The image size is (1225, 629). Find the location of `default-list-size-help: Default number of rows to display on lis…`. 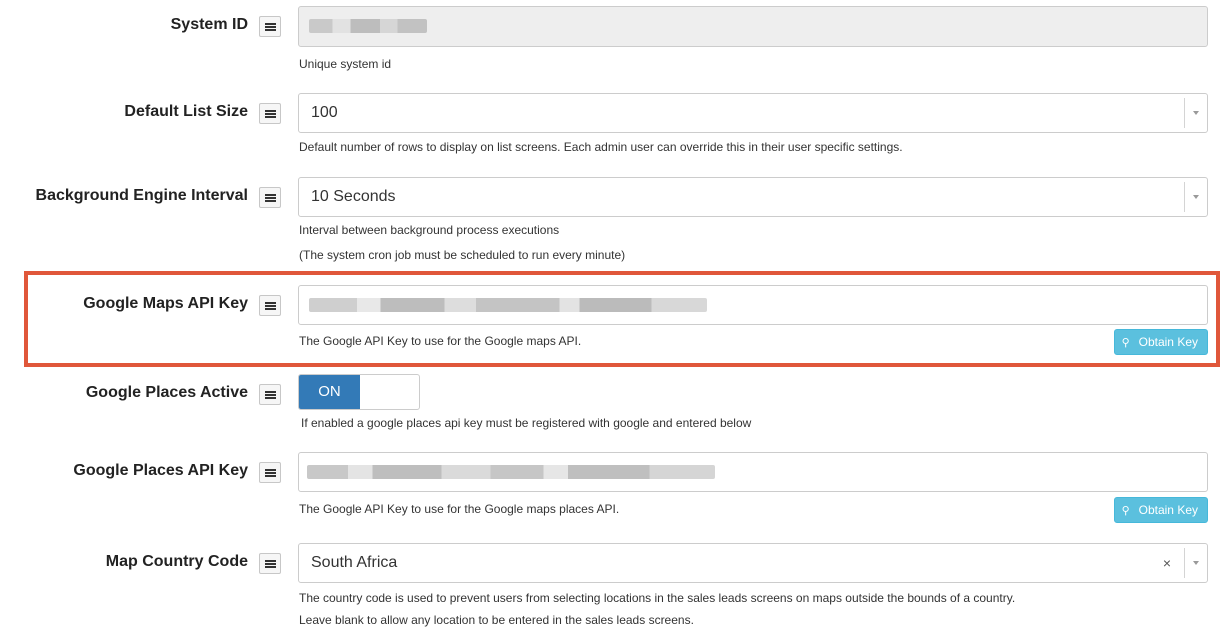

default-list-size-help: Default number of rows to display on lis… is located at coordinates (601, 147).